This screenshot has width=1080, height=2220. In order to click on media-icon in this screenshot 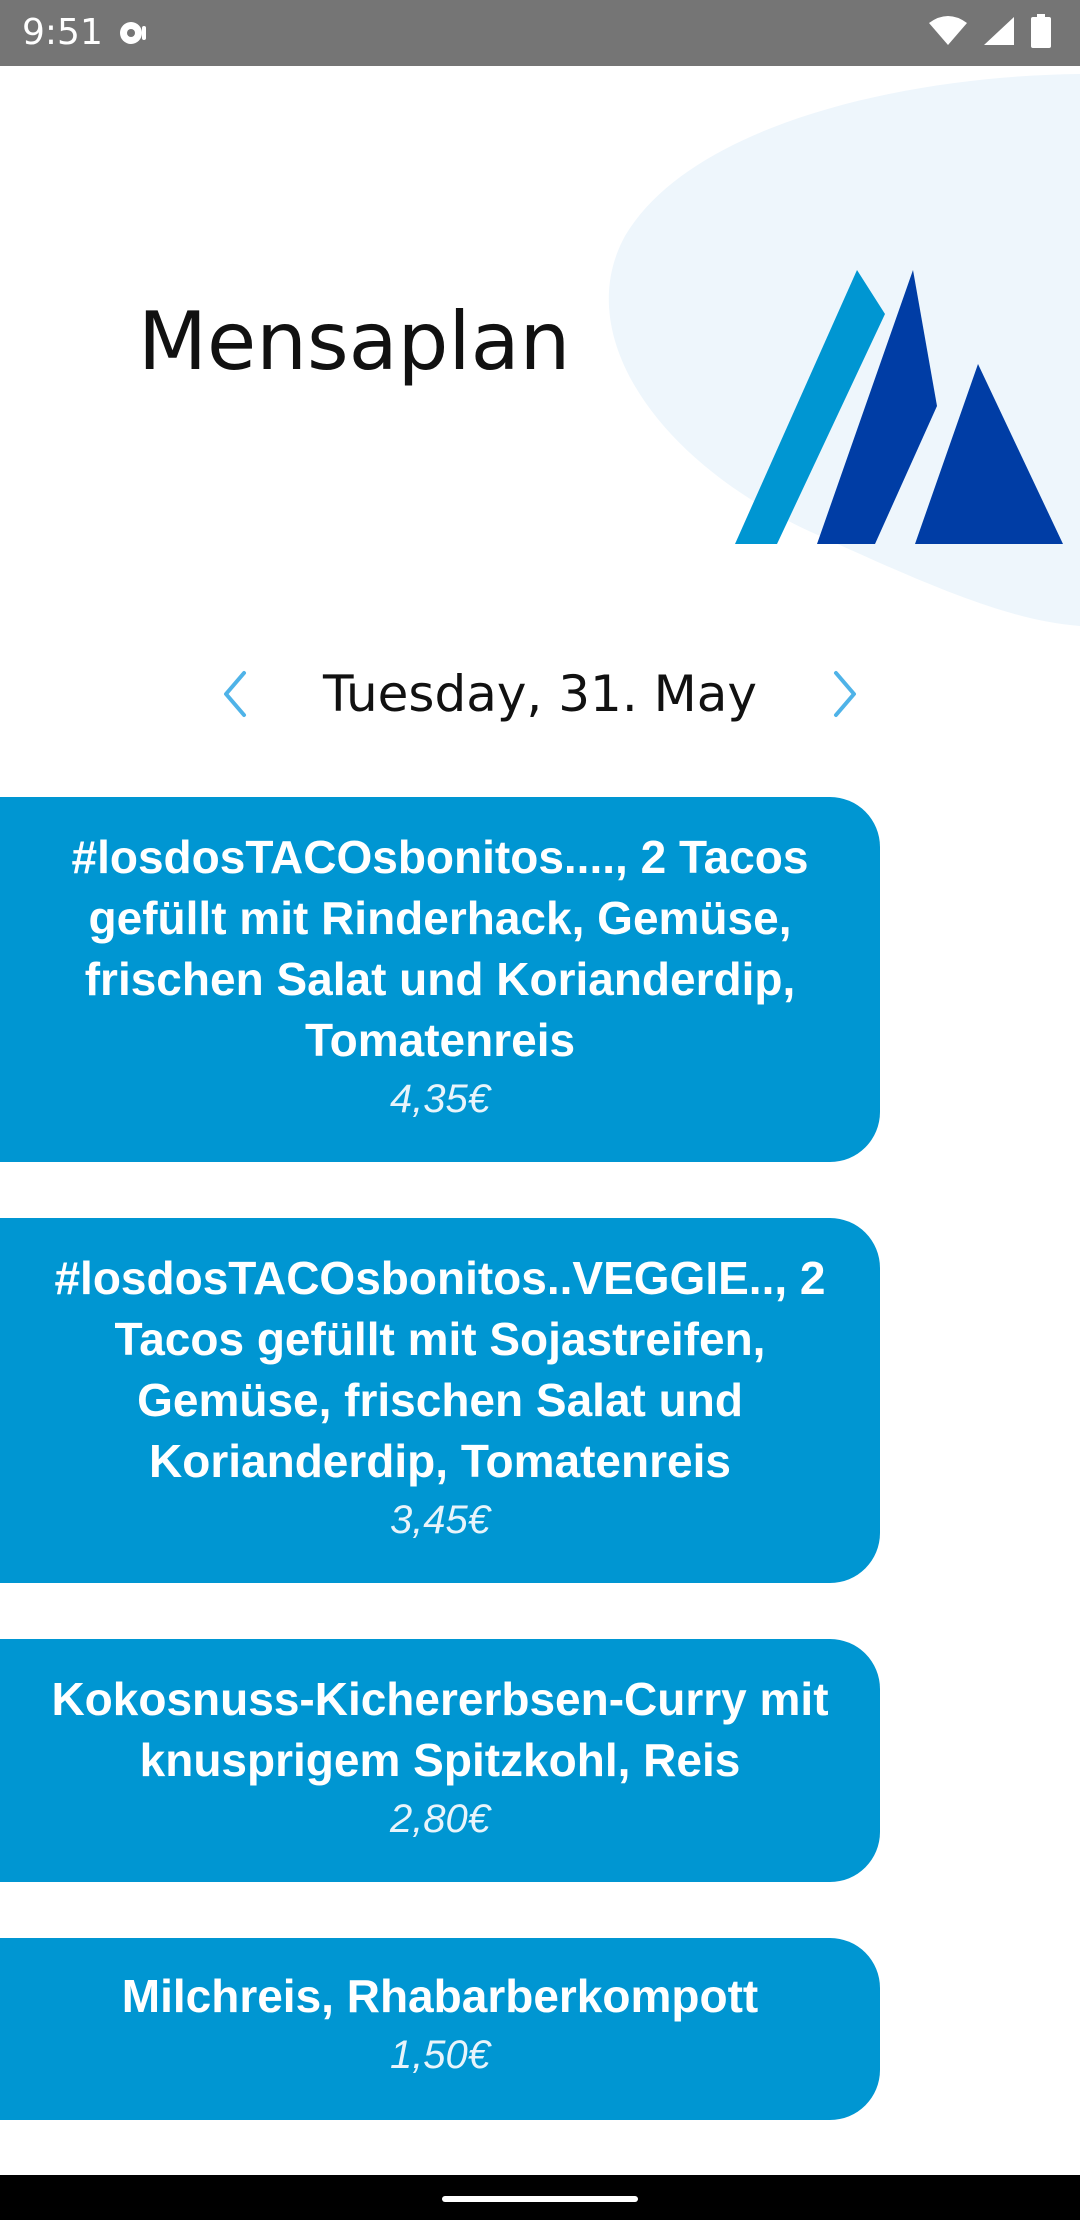, I will do `click(133, 33)`.